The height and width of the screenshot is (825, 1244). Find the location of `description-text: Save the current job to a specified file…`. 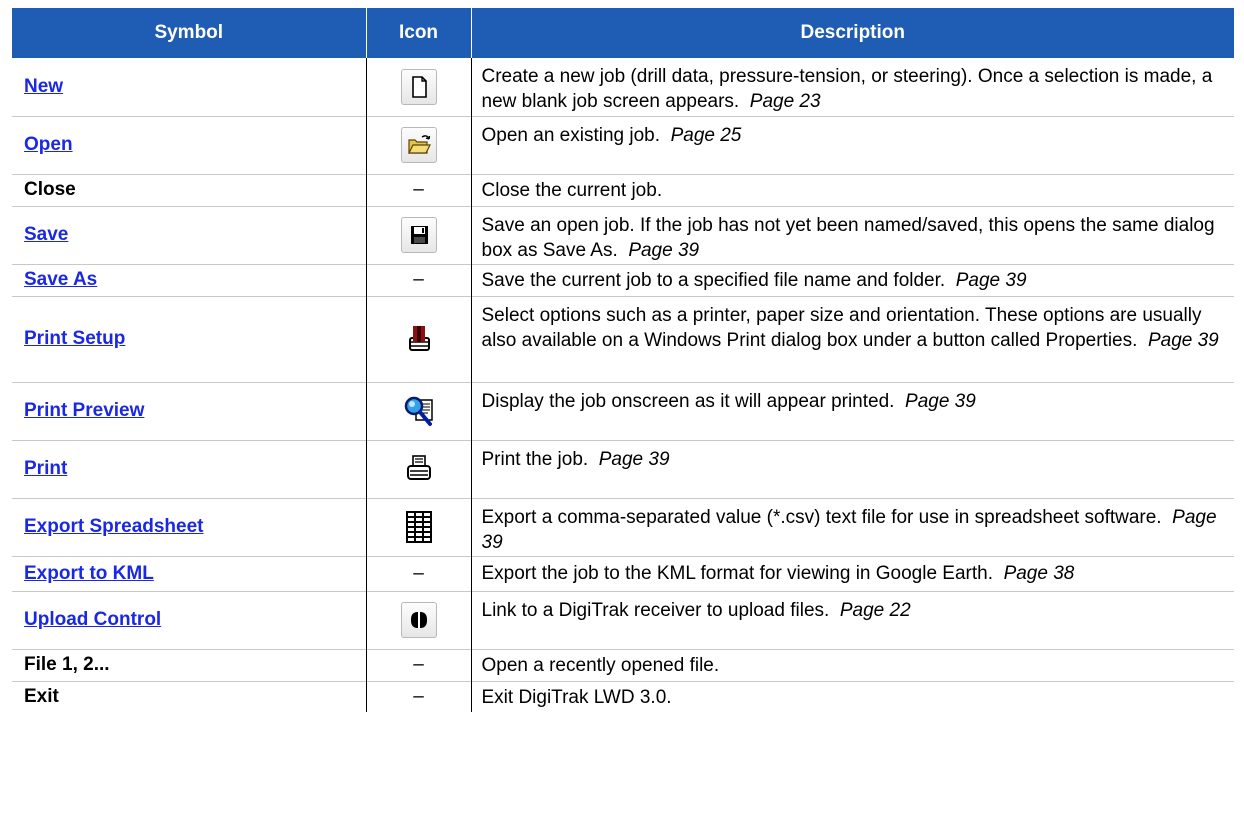

description-text: Save the current job to a specified file… is located at coordinates (713, 280).